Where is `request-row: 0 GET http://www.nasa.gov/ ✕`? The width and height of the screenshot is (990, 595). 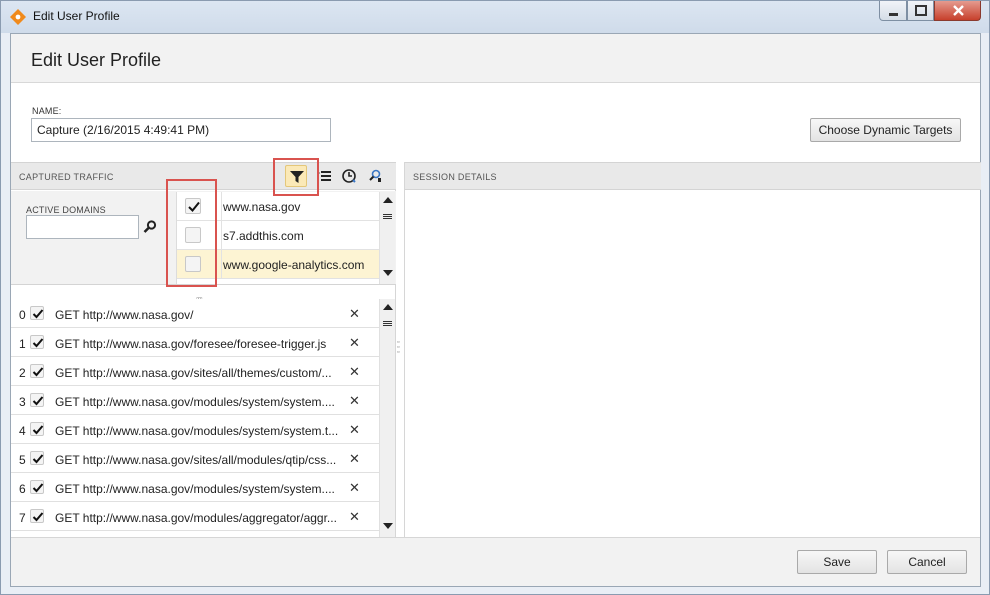 request-row: 0 GET http://www.nasa.gov/ ✕ is located at coordinates (195, 313).